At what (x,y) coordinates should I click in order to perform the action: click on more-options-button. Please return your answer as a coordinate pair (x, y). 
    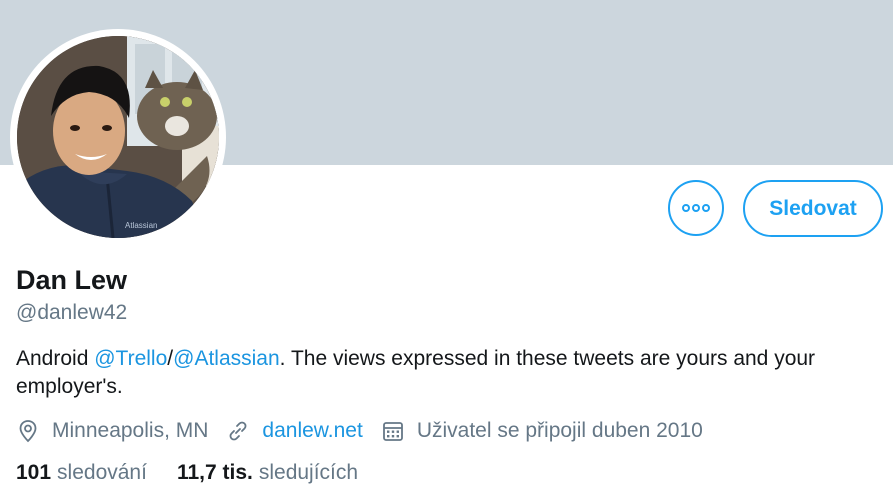
    Looking at the image, I should click on (696, 208).